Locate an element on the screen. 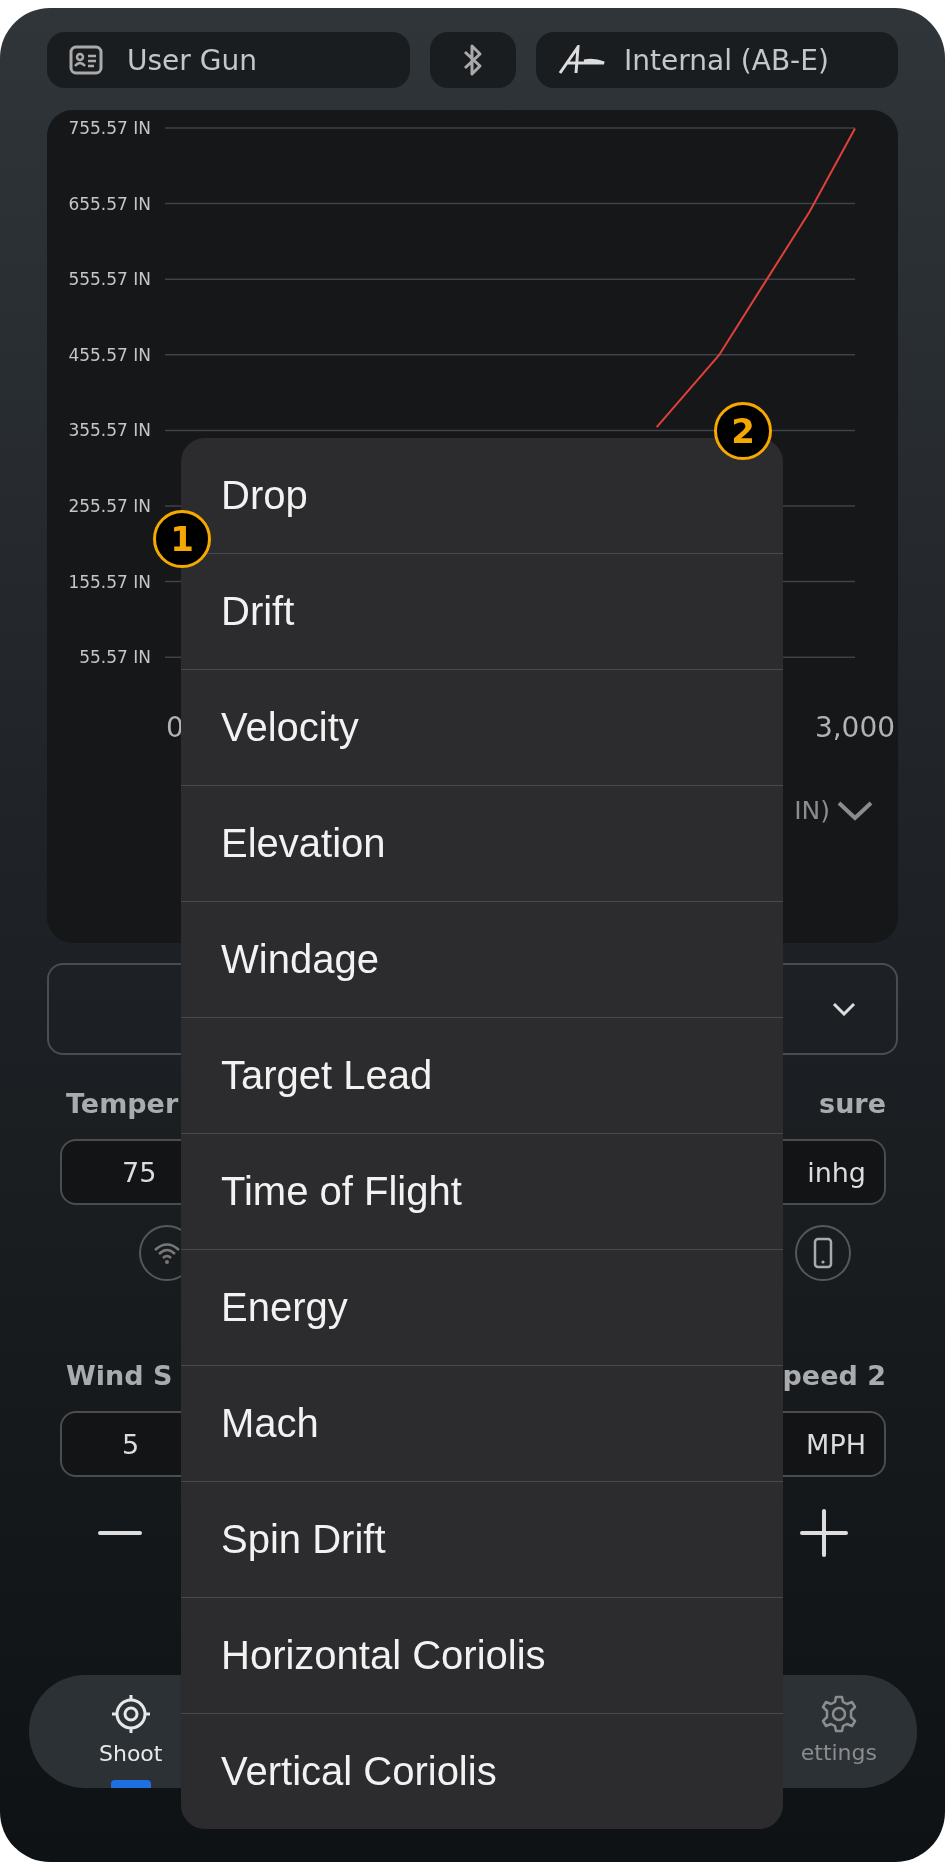  bluetooth-icon is located at coordinates (473, 60).